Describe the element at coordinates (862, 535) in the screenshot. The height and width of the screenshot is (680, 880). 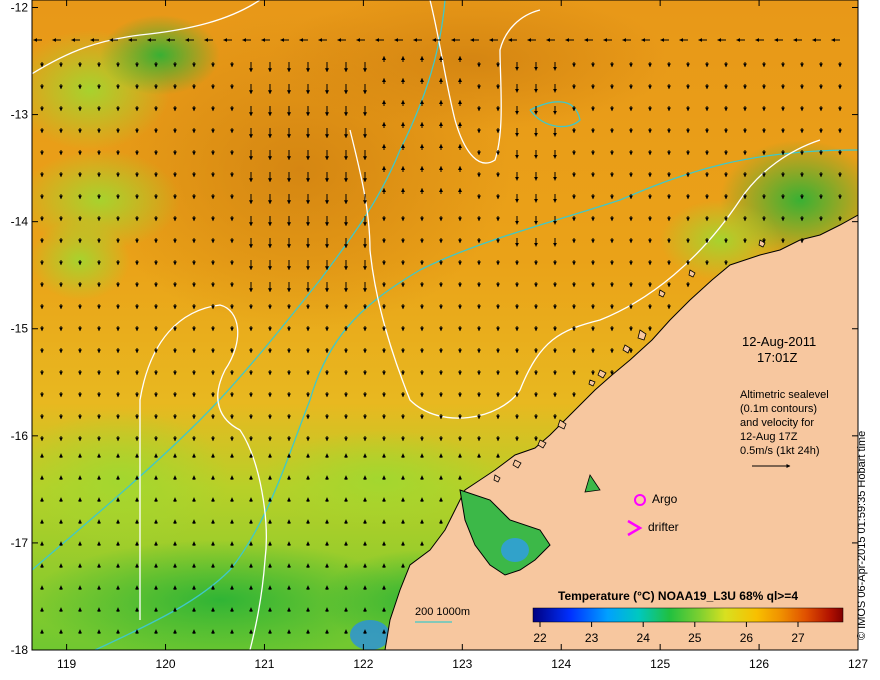
I see `credit-text: © IMOS 06-Apr-2015 01:59:35 Hobart time` at that location.